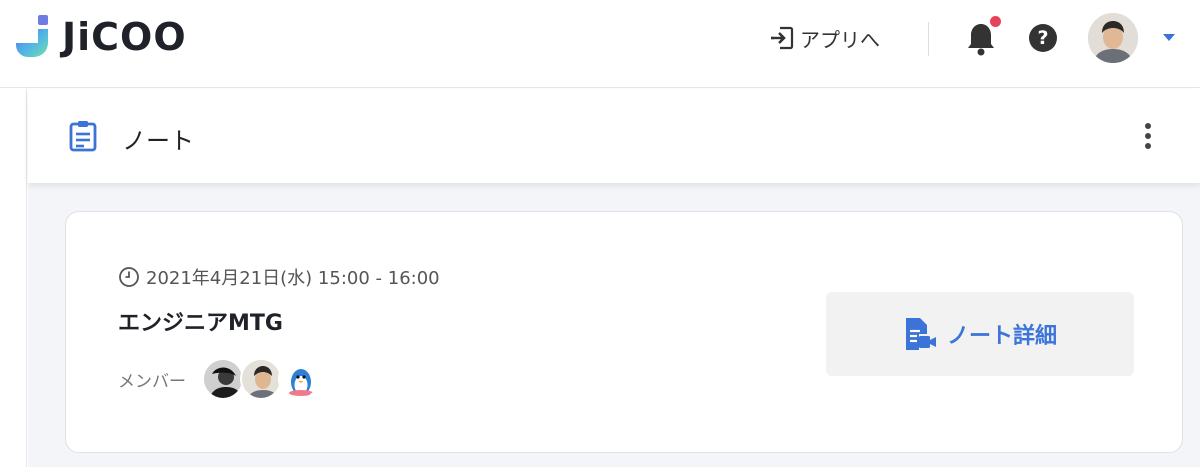 Image resolution: width=1200 pixels, height=467 pixels. What do you see at coordinates (920, 334) in the screenshot?
I see `note-video-icon` at bounding box center [920, 334].